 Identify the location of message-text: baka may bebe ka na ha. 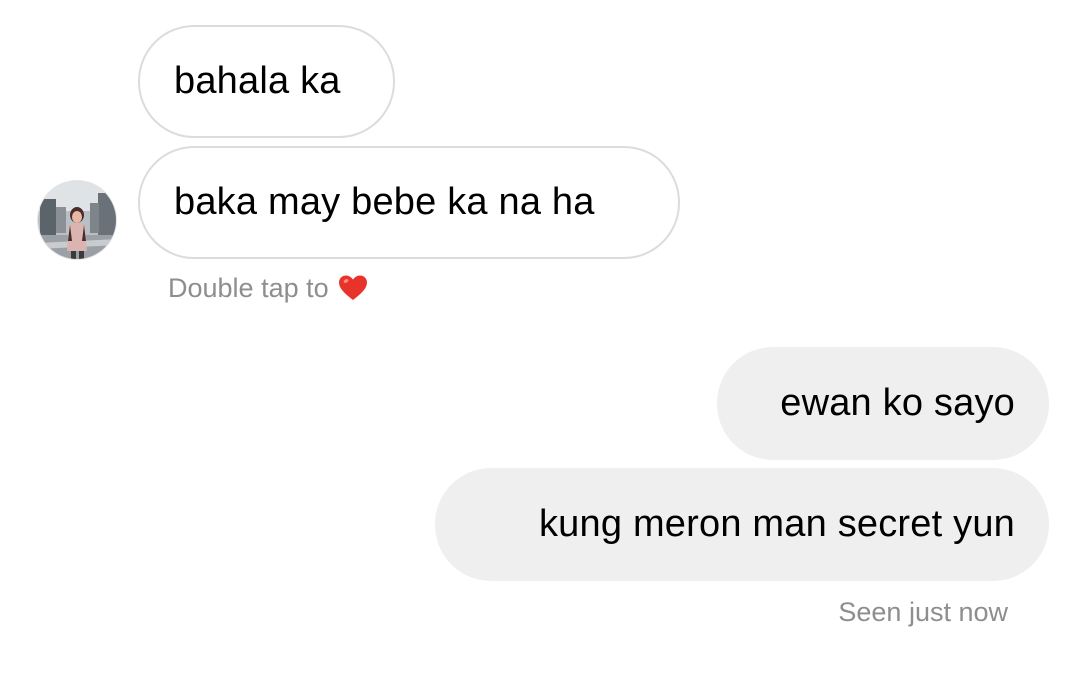
(384, 202).